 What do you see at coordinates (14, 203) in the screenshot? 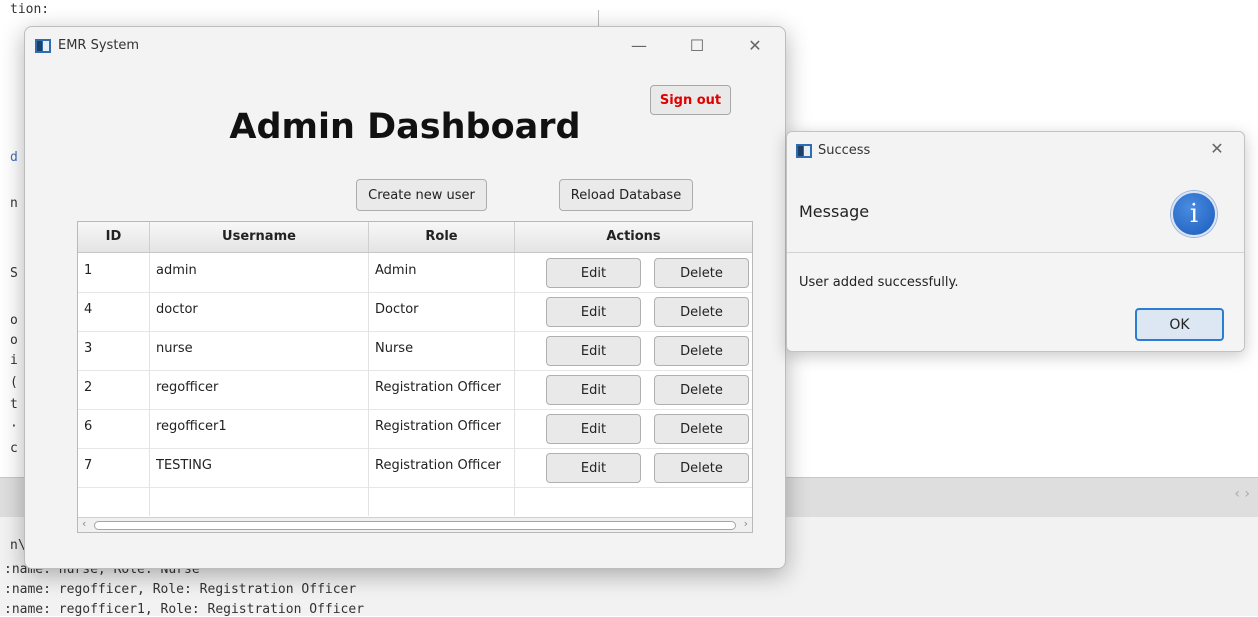
I see `code-line: n` at bounding box center [14, 203].